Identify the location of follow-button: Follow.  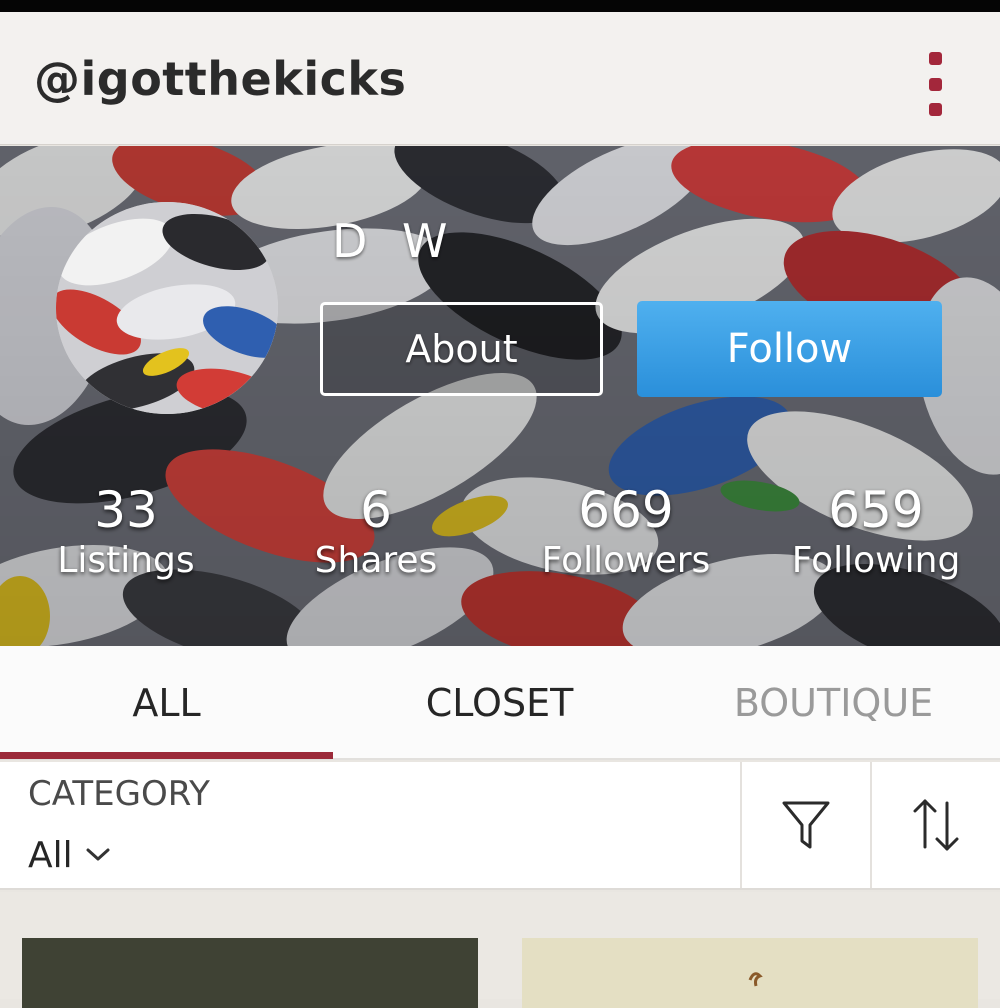
(789, 349).